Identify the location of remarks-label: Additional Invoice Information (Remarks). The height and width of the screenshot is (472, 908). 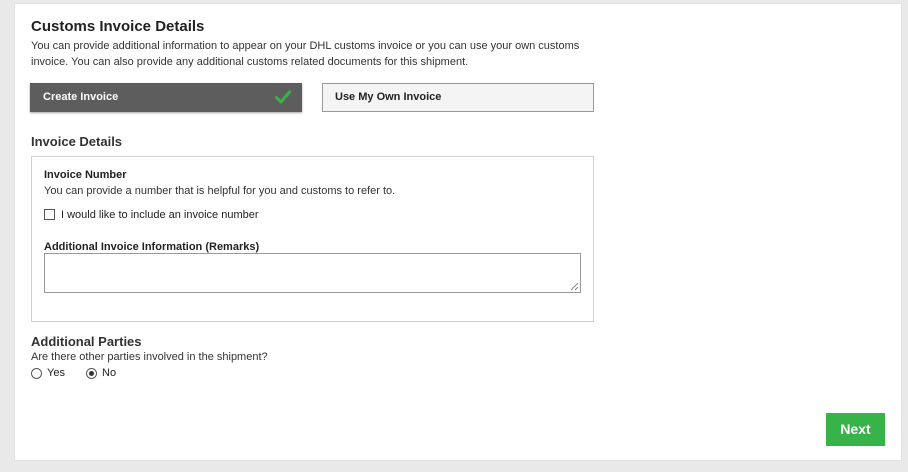
(152, 247).